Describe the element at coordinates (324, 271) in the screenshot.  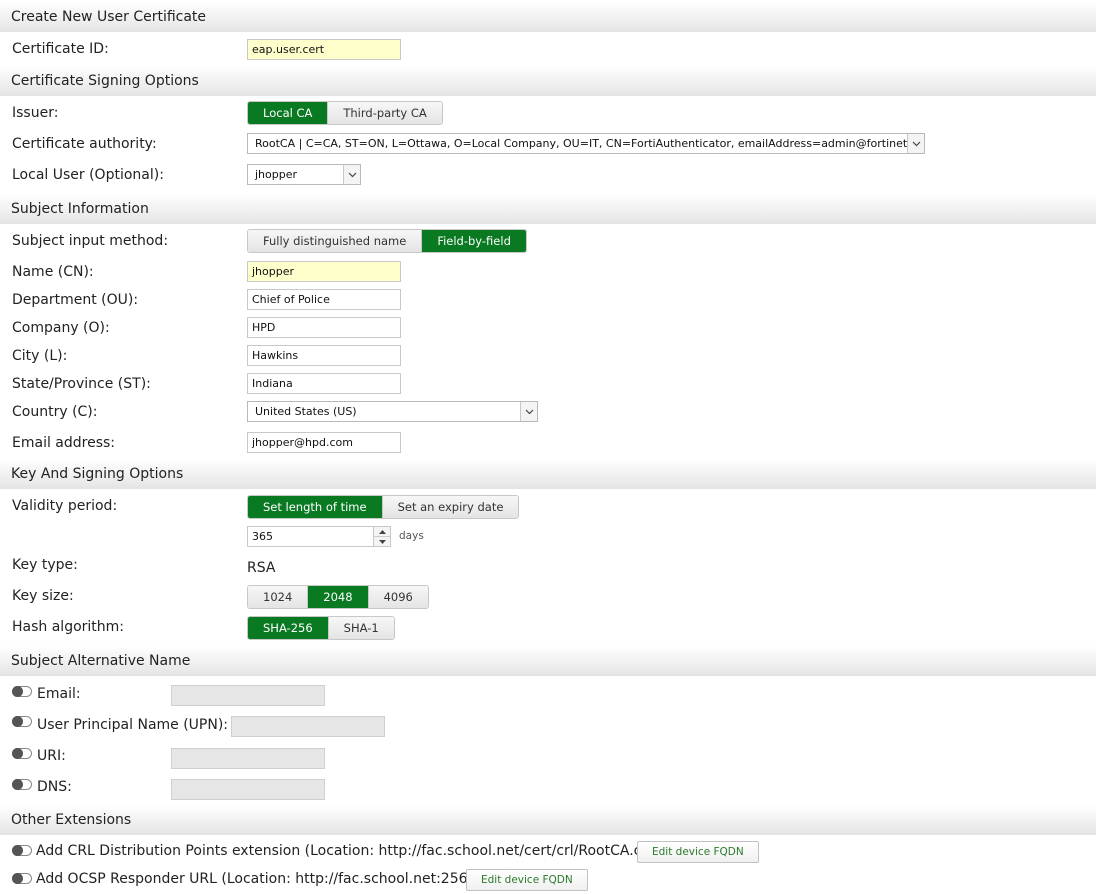
I see `name-cn-input: jhopper` at that location.